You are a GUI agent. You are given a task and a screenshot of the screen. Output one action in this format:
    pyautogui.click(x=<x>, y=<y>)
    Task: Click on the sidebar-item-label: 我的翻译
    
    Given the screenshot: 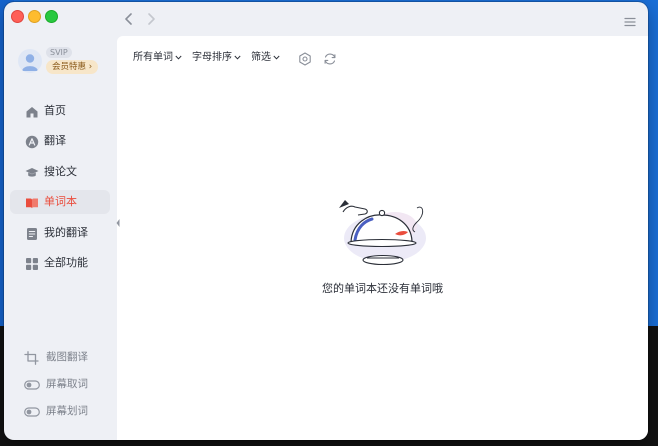 What is the action you would take?
    pyautogui.click(x=66, y=232)
    